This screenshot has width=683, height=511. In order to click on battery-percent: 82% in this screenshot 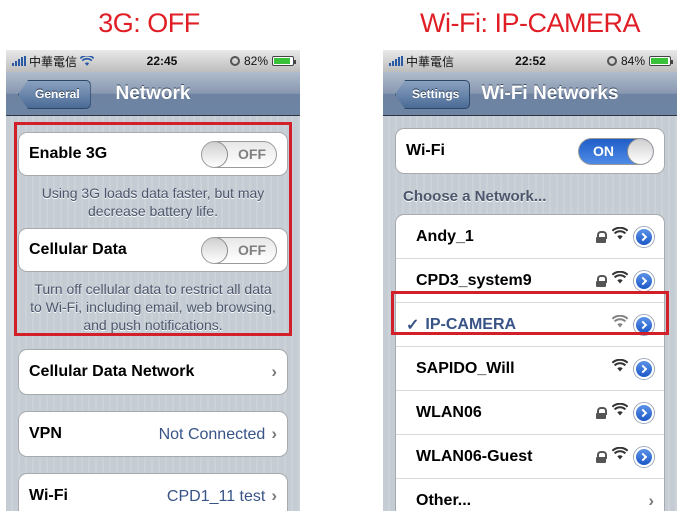, I will do `click(255, 61)`.